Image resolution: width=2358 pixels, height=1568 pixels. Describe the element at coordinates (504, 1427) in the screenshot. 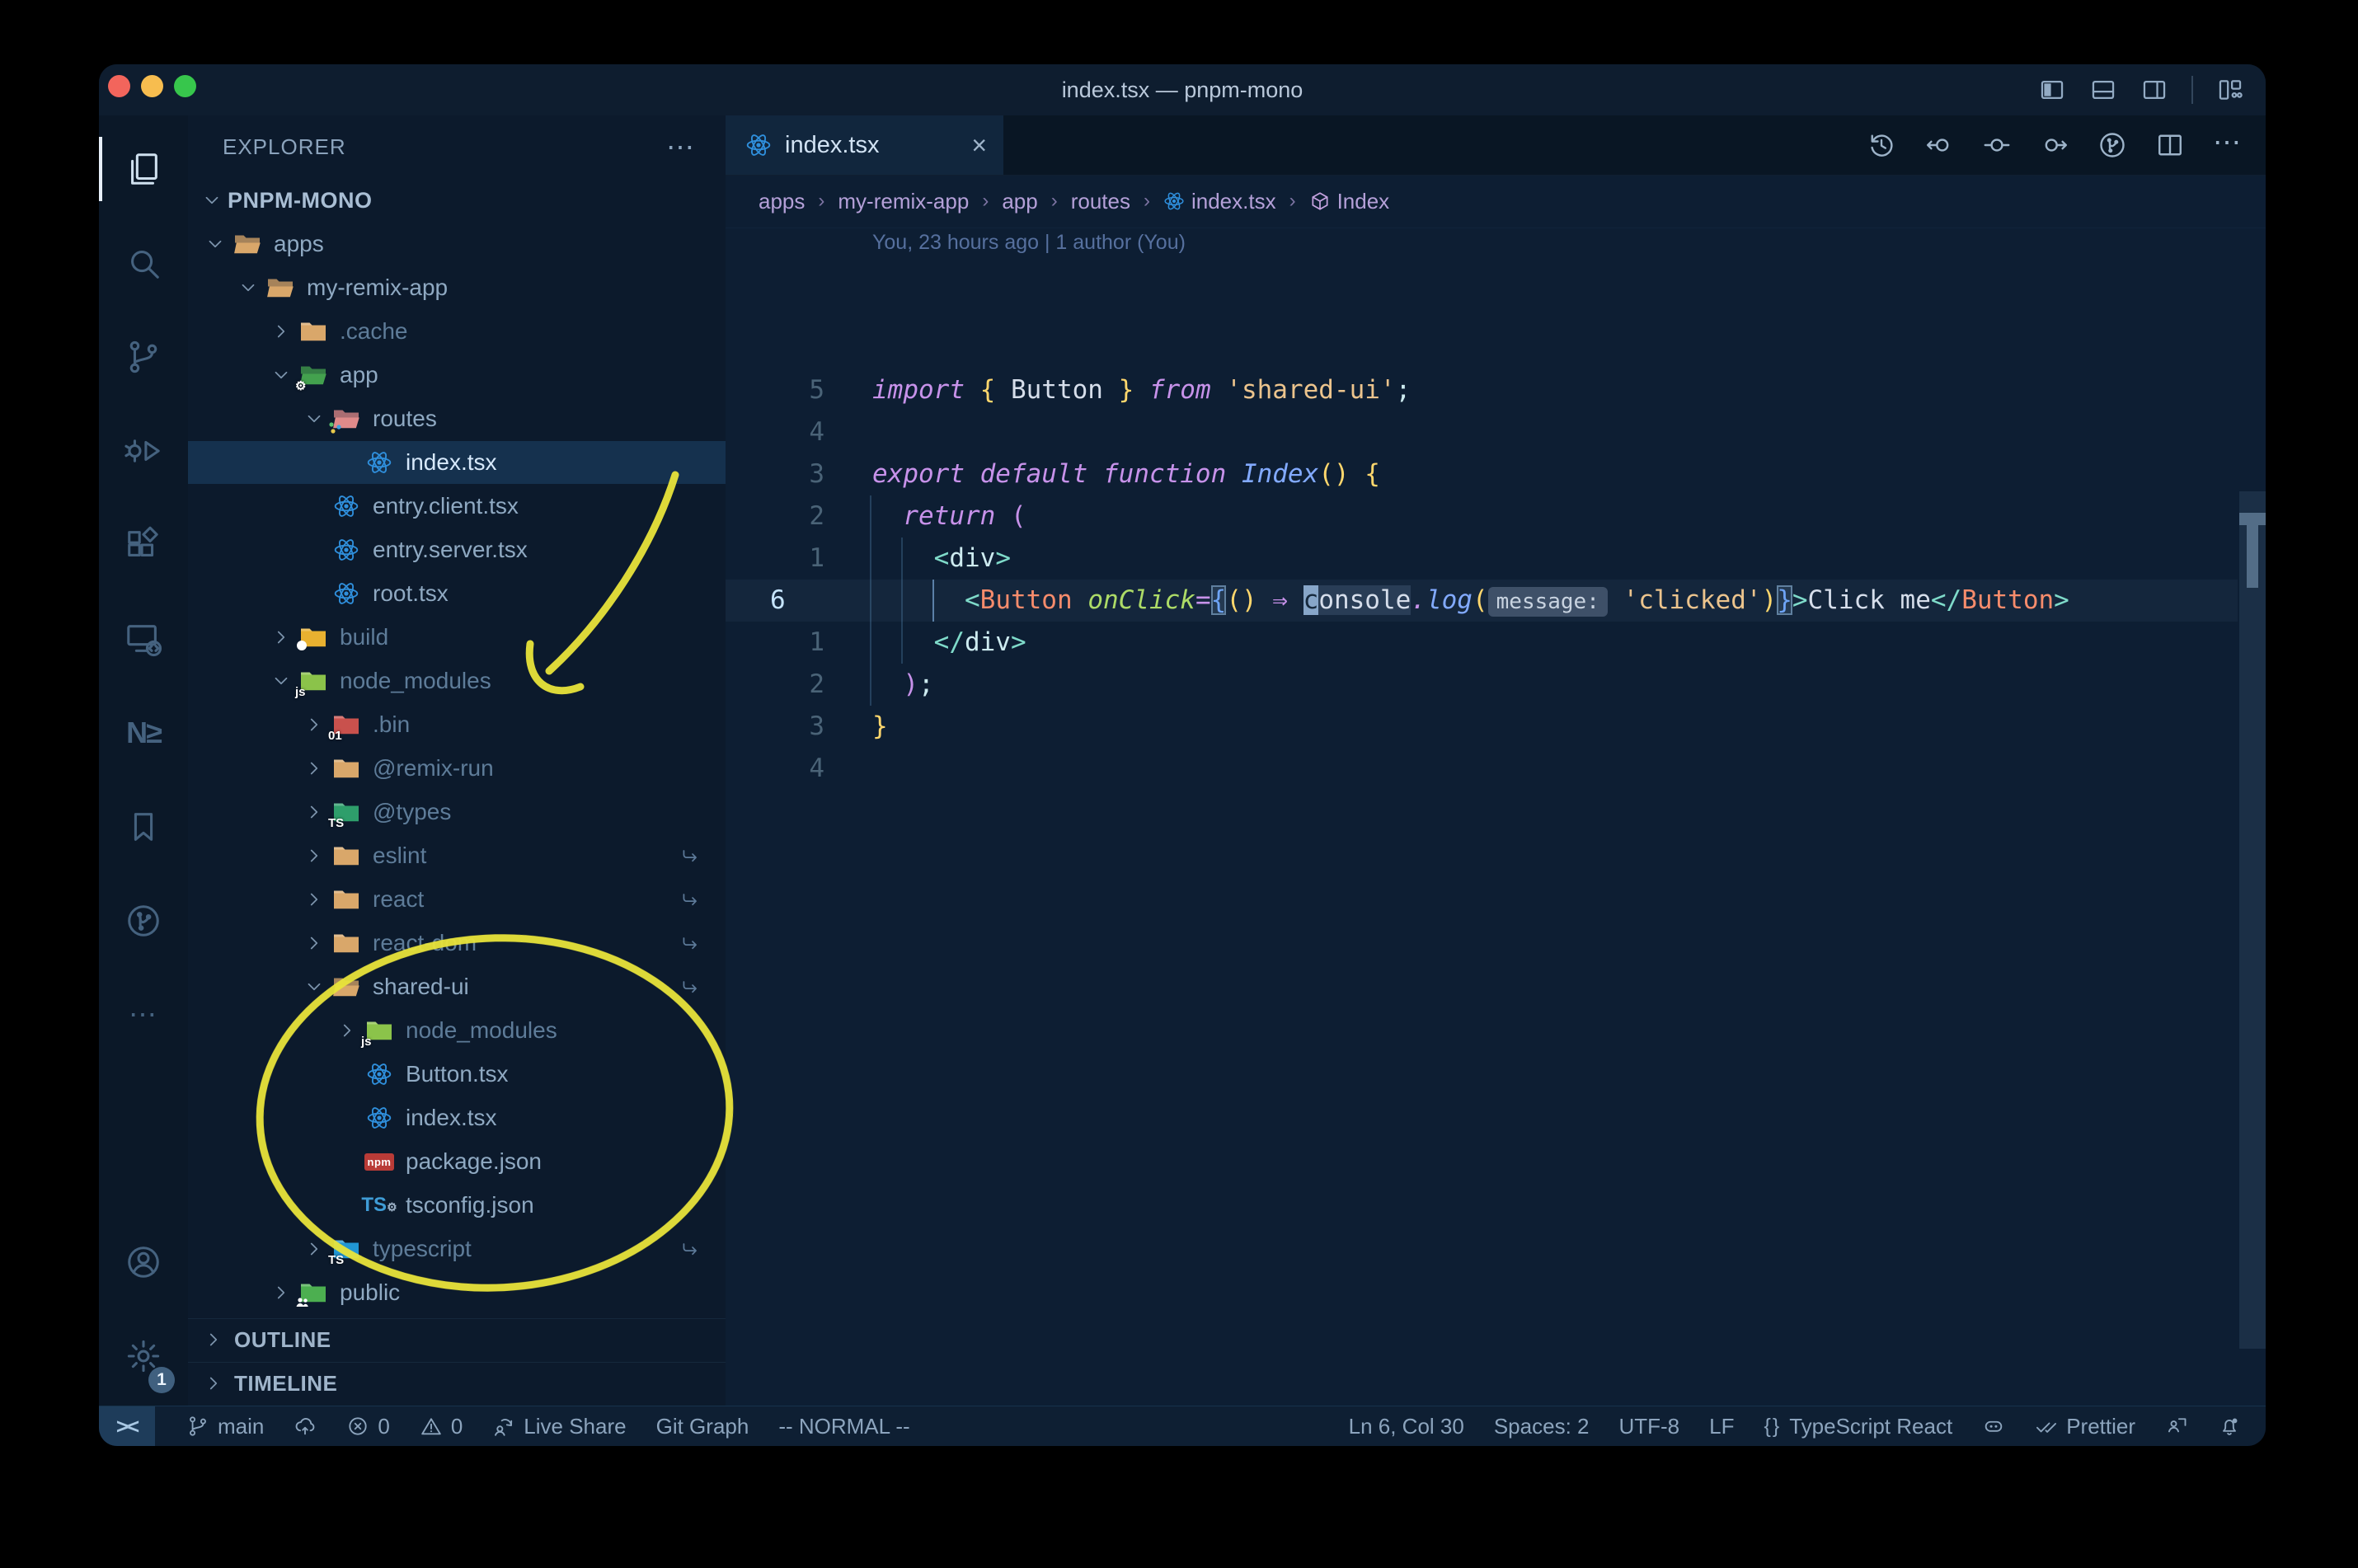

I see `live-share-icon` at that location.